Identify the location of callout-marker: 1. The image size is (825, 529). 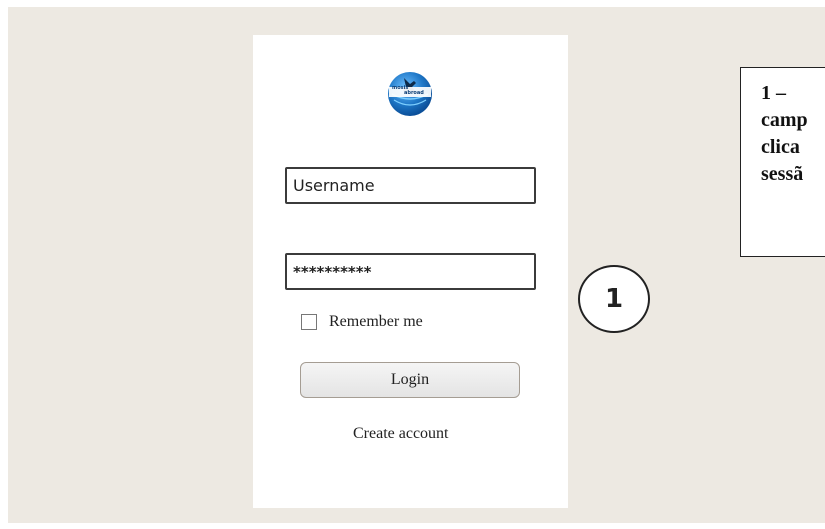
(614, 299).